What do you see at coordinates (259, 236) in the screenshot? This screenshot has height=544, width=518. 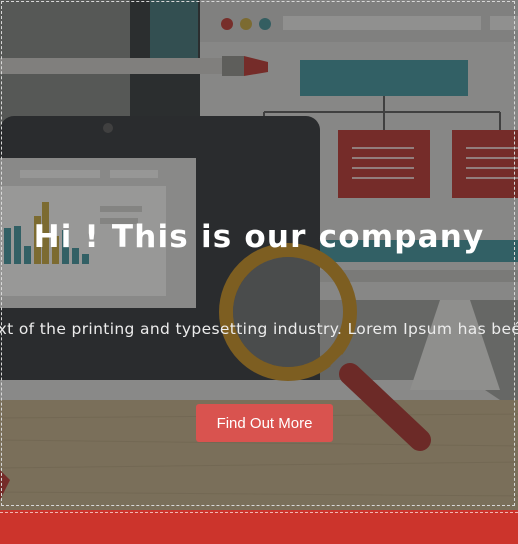 I see `hero-headline: Hi ! This is our company` at bounding box center [259, 236].